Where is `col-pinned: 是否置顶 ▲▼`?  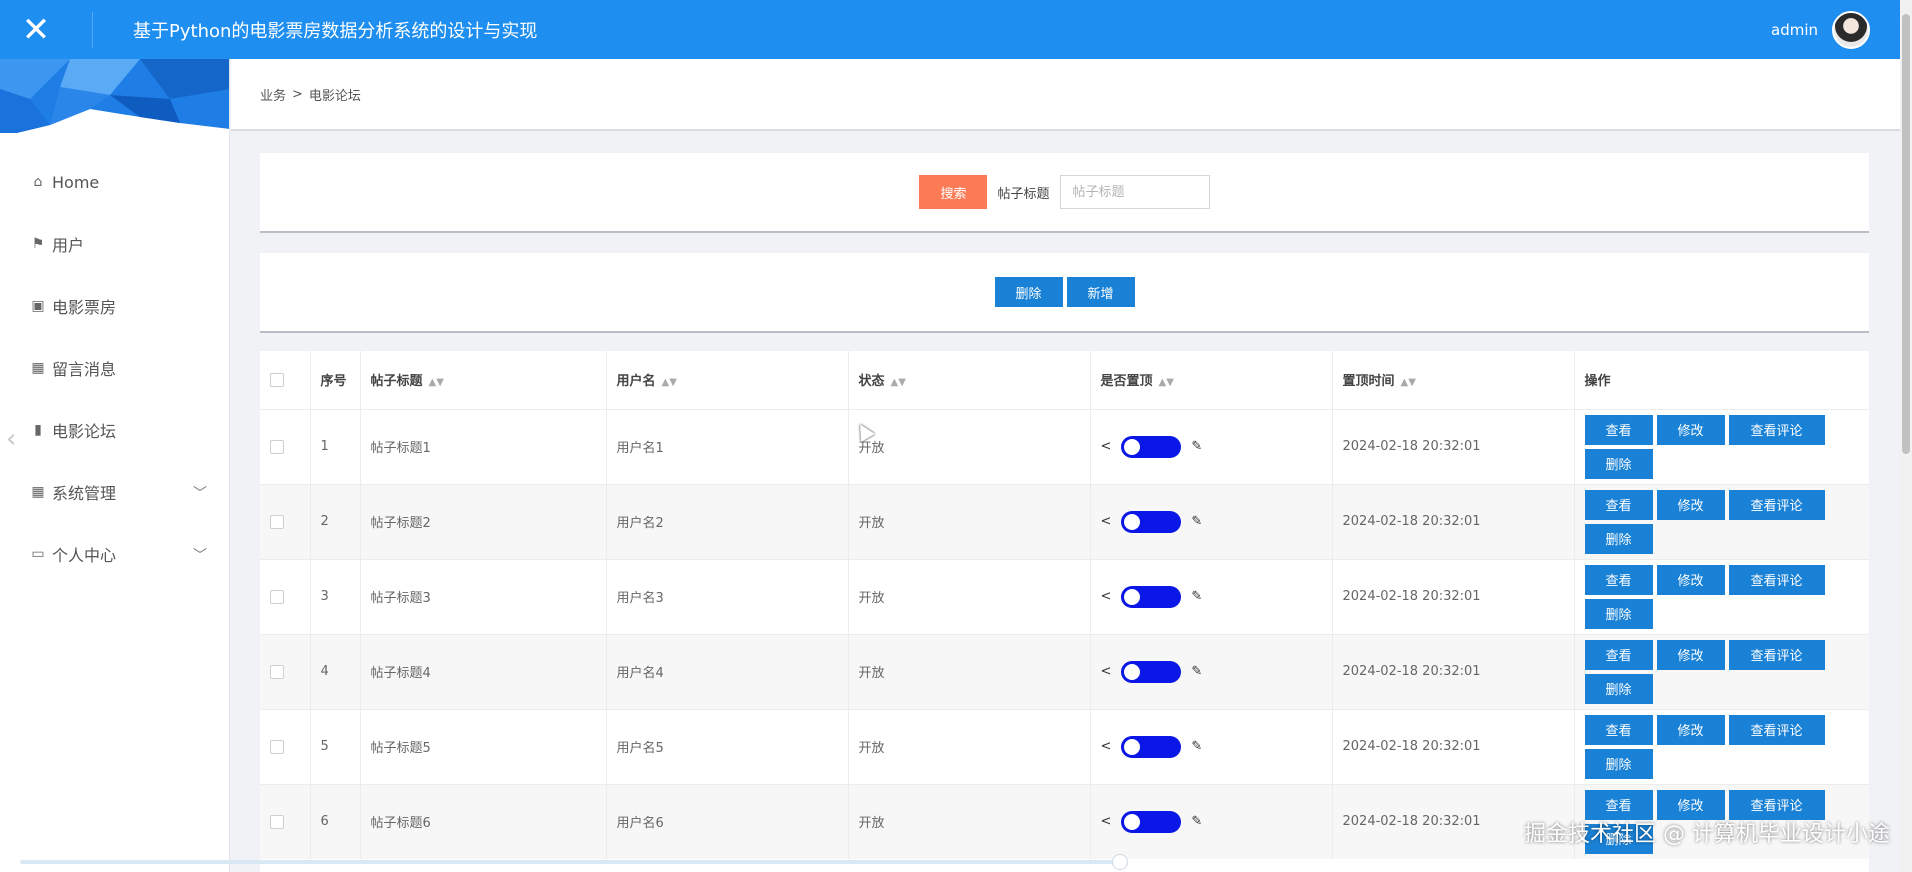 col-pinned: 是否置顶 ▲▼ is located at coordinates (1211, 380).